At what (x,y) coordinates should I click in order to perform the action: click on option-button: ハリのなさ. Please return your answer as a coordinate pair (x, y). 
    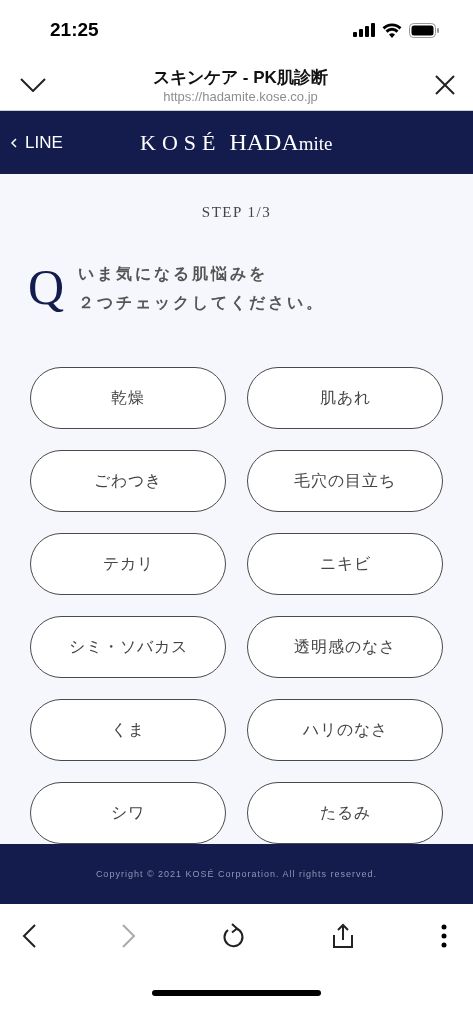
    Looking at the image, I should click on (345, 730).